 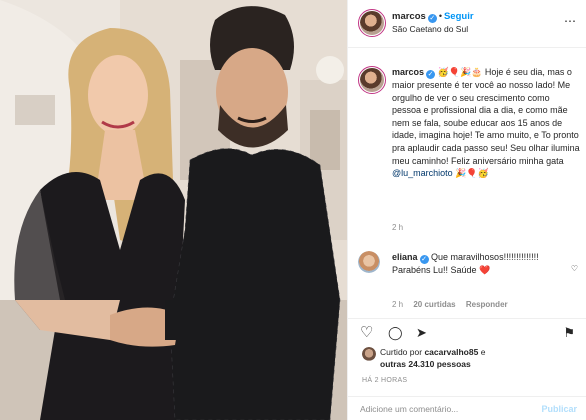 What do you see at coordinates (384, 380) in the screenshot?
I see `posted-time: HÁ 2 HORAS` at bounding box center [384, 380].